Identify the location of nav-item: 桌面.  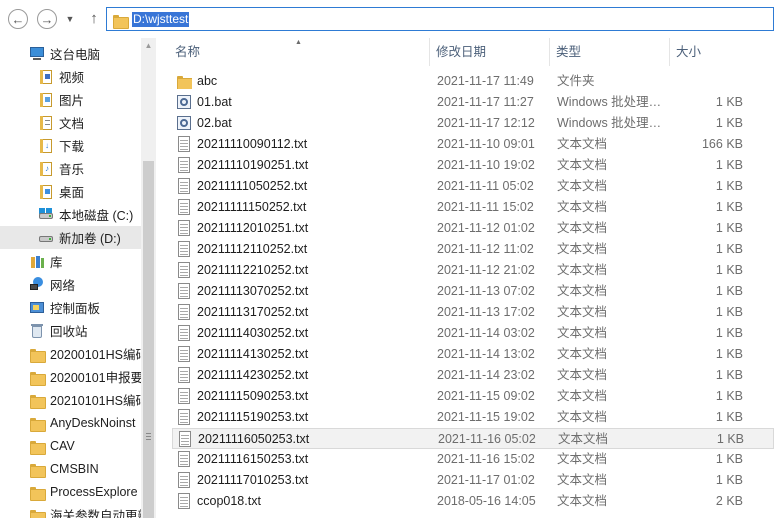
(70, 191).